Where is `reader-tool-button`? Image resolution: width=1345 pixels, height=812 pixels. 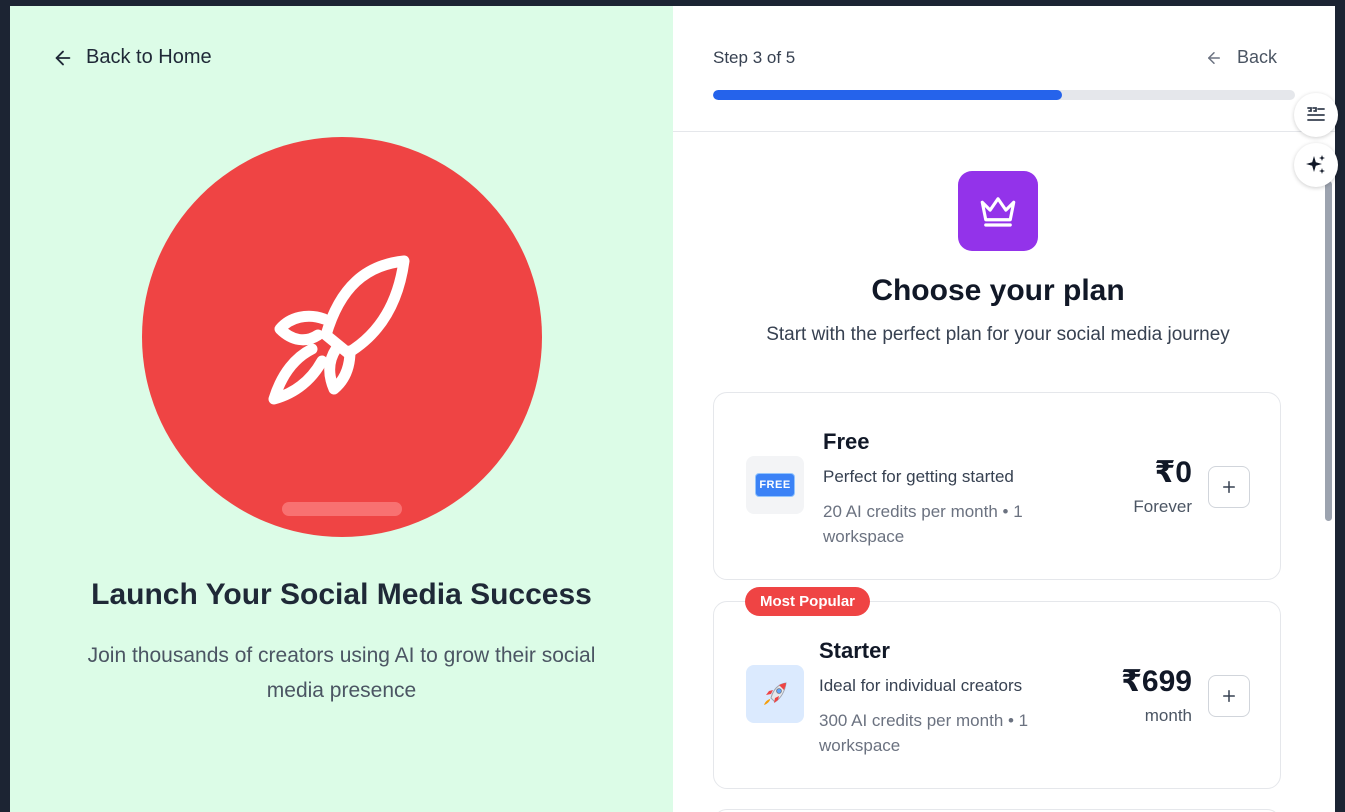 reader-tool-button is located at coordinates (1316, 115).